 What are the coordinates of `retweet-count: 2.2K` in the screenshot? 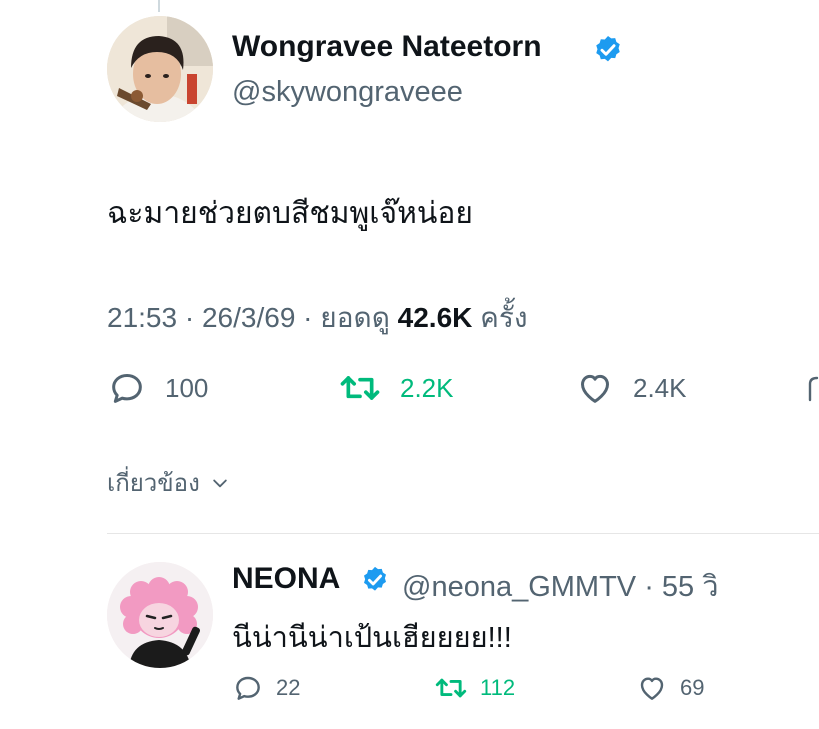 It's located at (427, 387).